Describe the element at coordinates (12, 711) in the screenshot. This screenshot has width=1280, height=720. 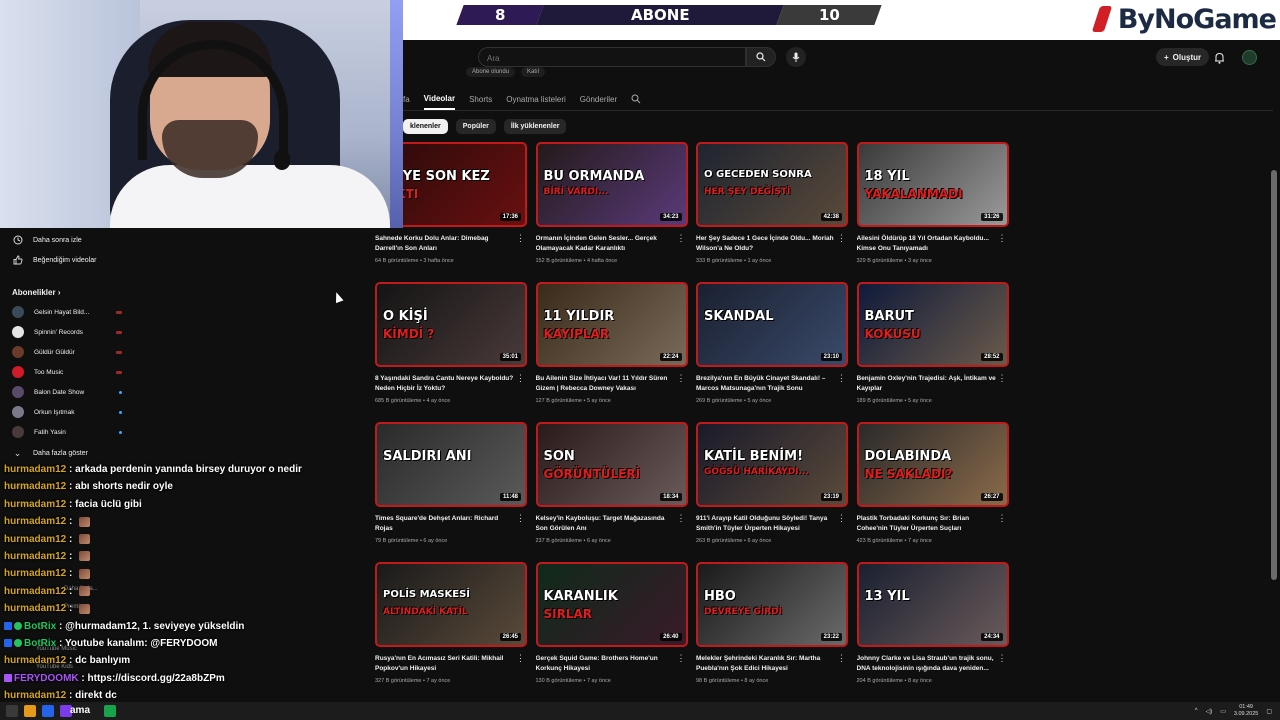
I see `start-icon` at that location.